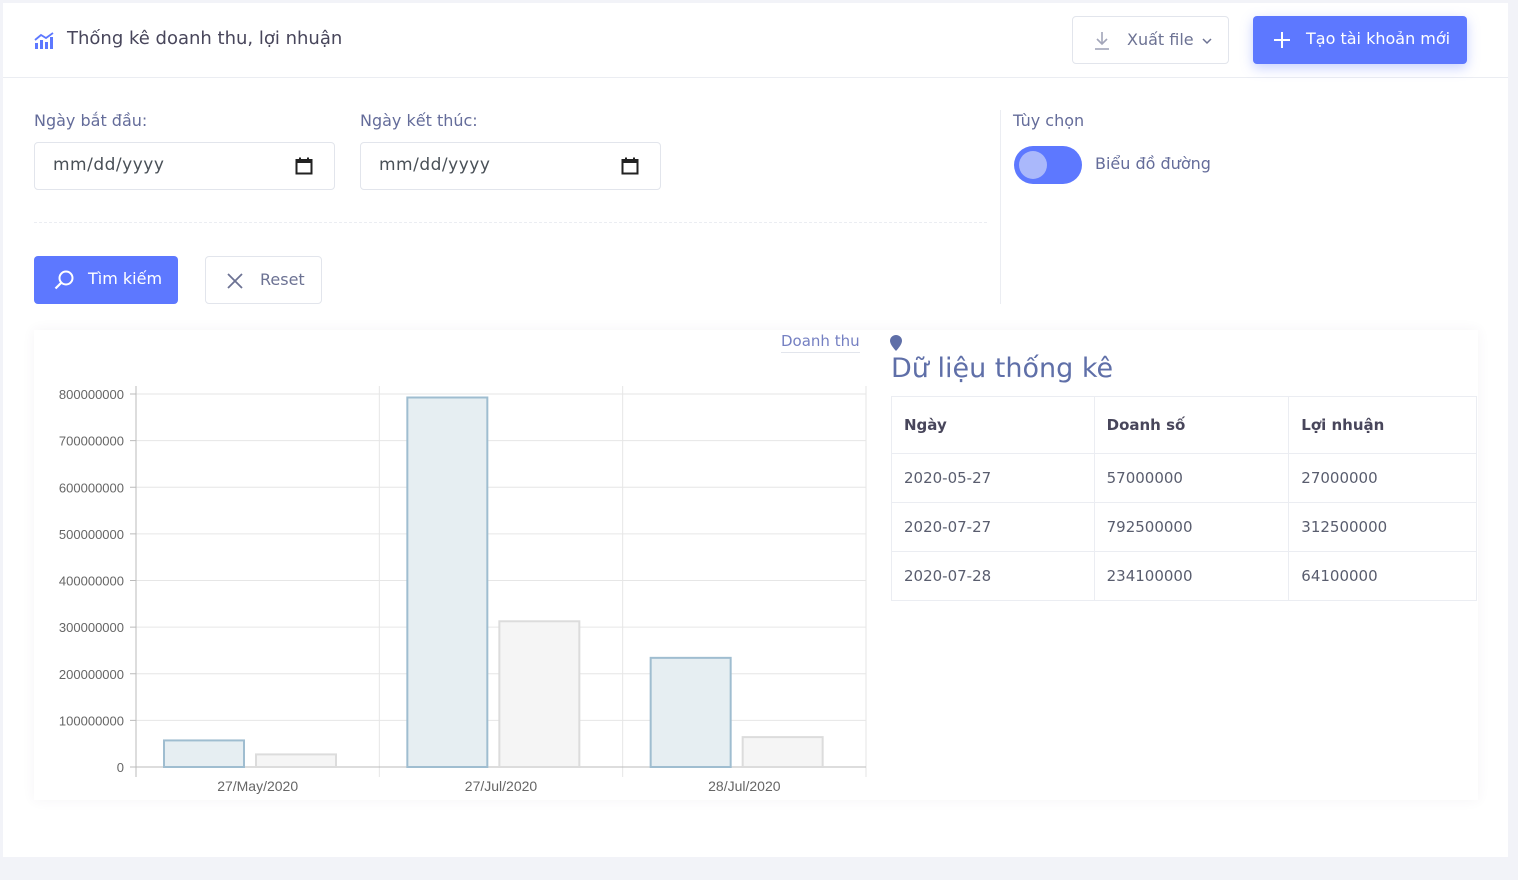  I want to click on tick-label-y: 400000000, so click(91, 581).